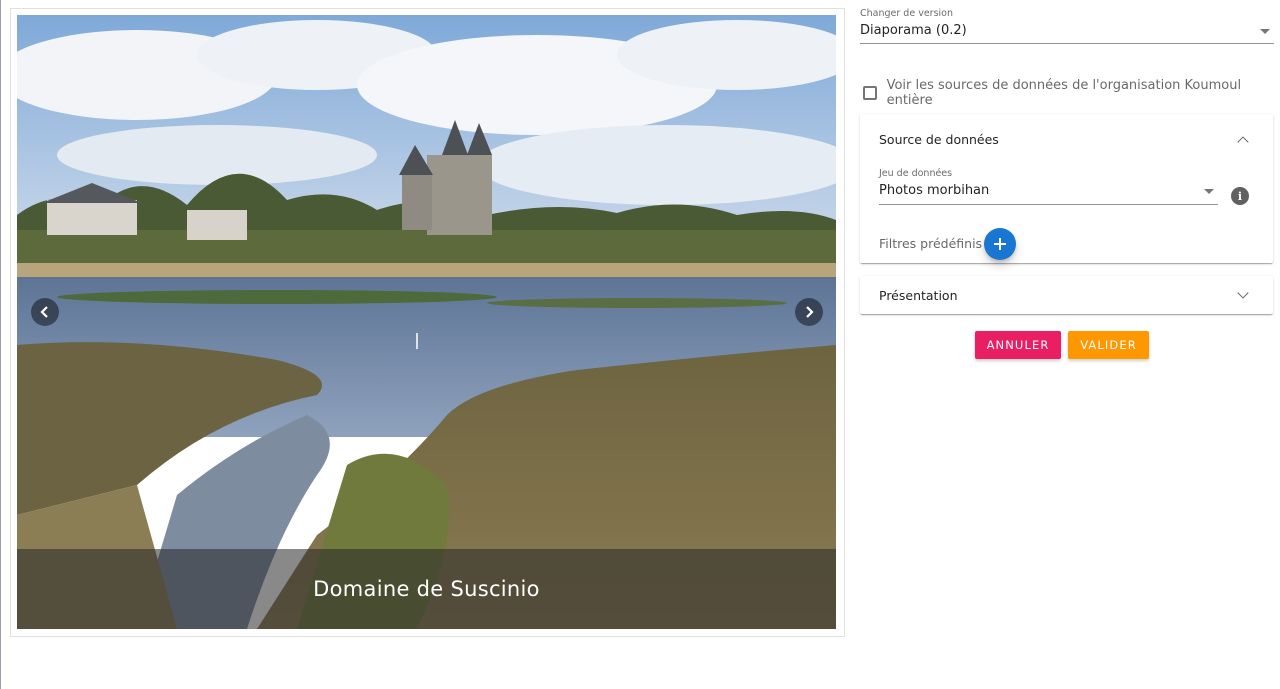 The image size is (1280, 689). I want to click on predefined-filters-label: Filtres prédéfinis, so click(931, 243).